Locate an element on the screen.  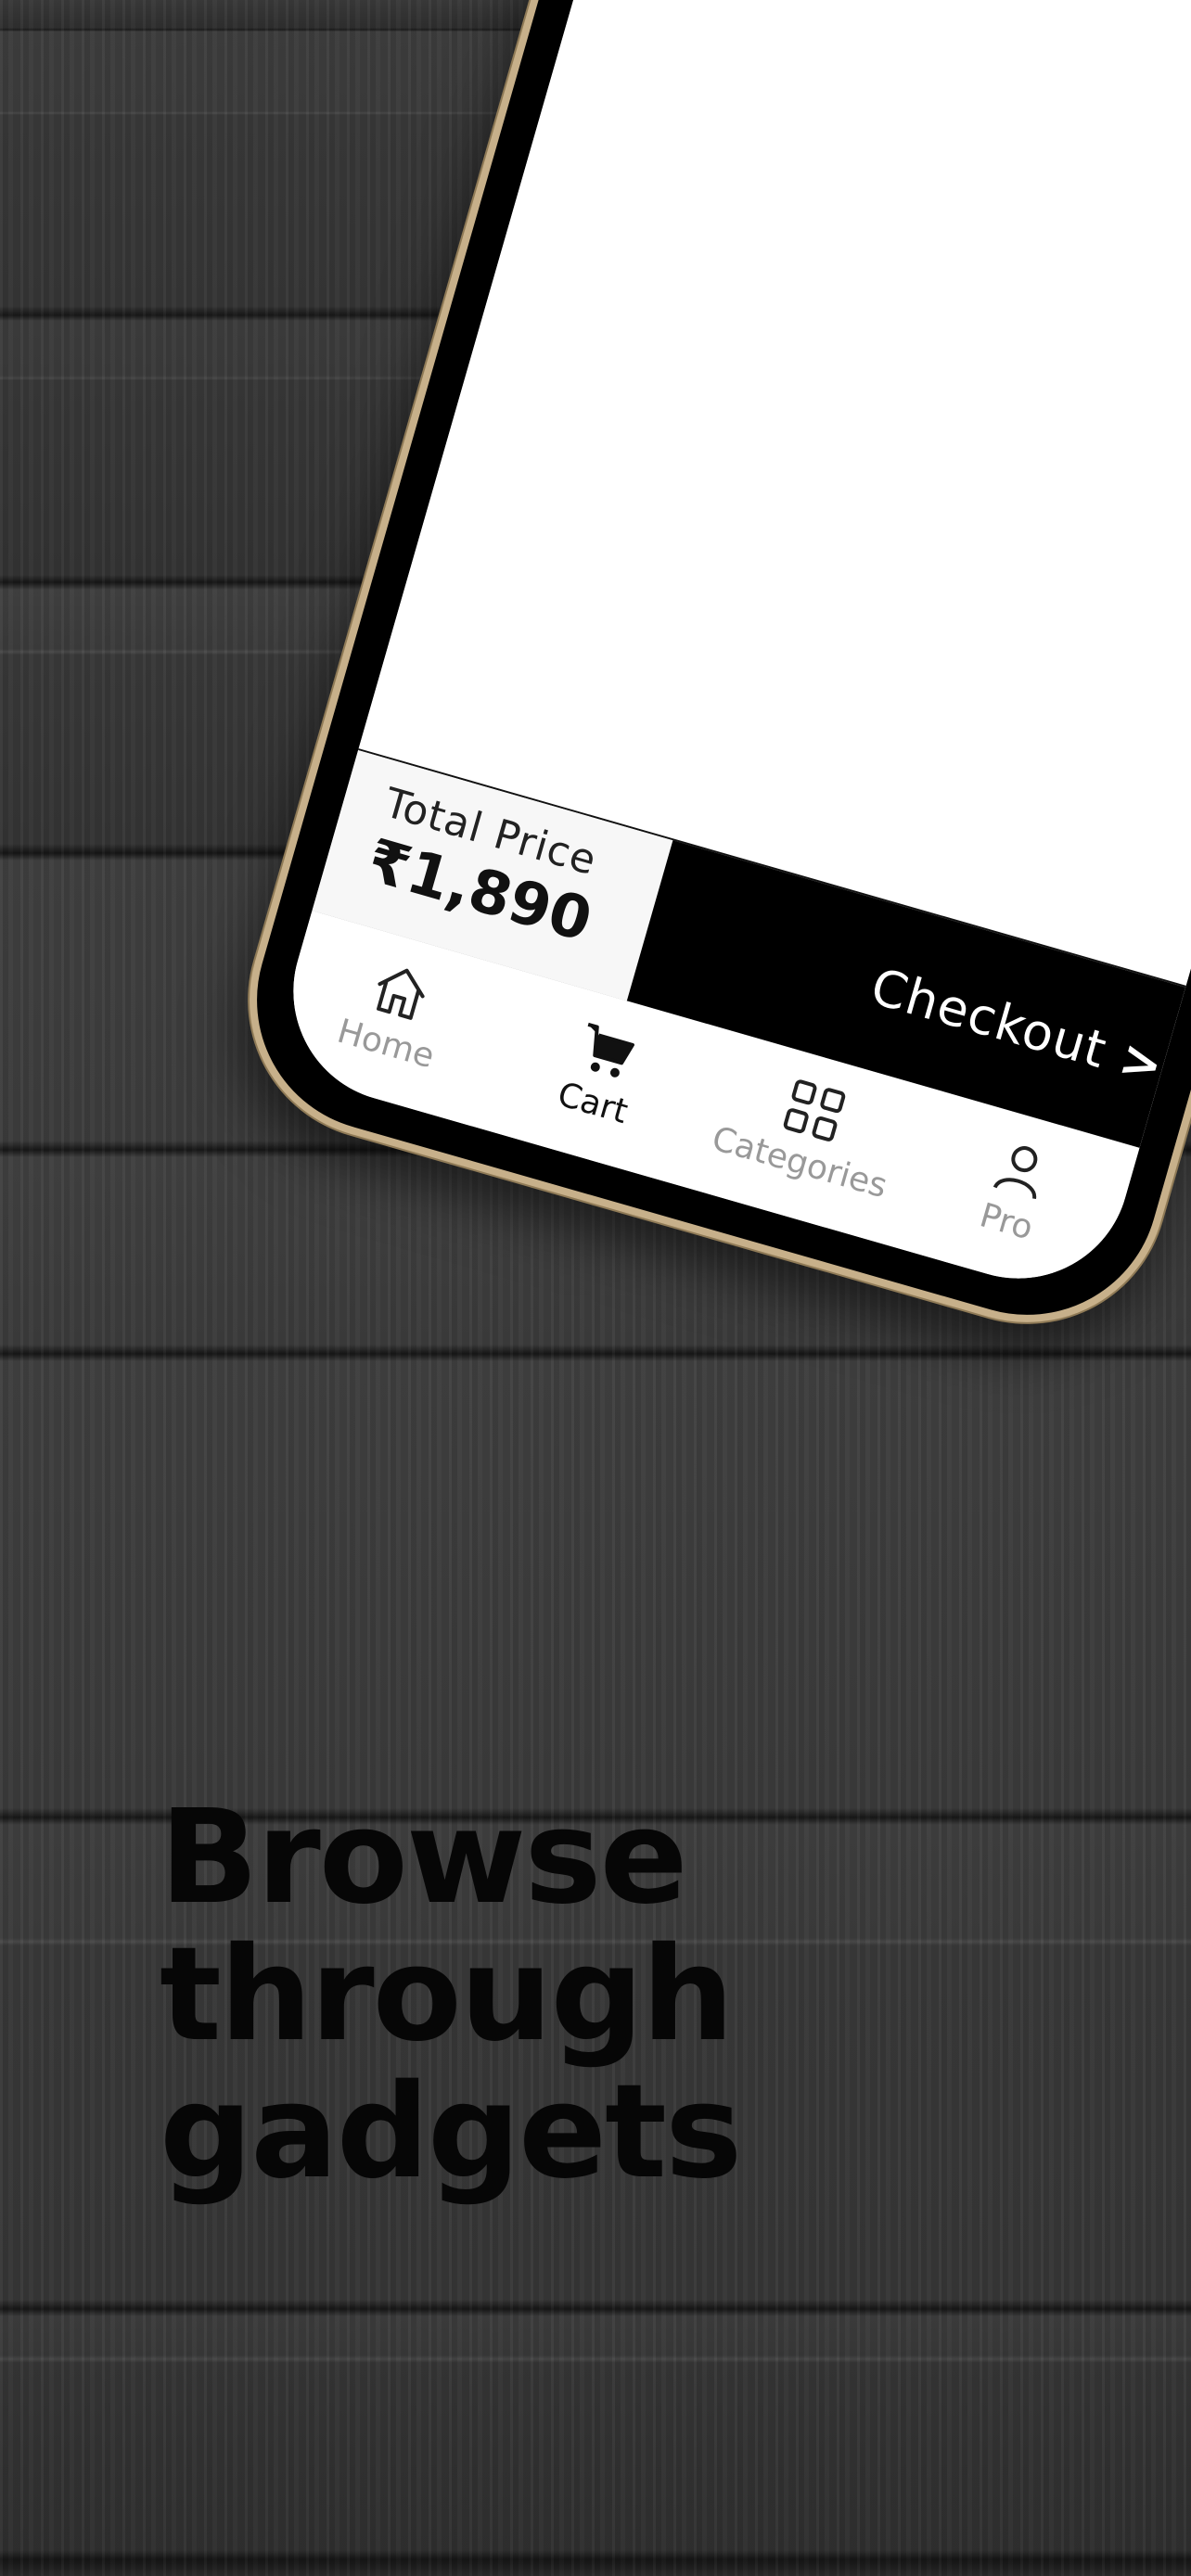
headline: Browse through gadgets is located at coordinates (451, 1995).